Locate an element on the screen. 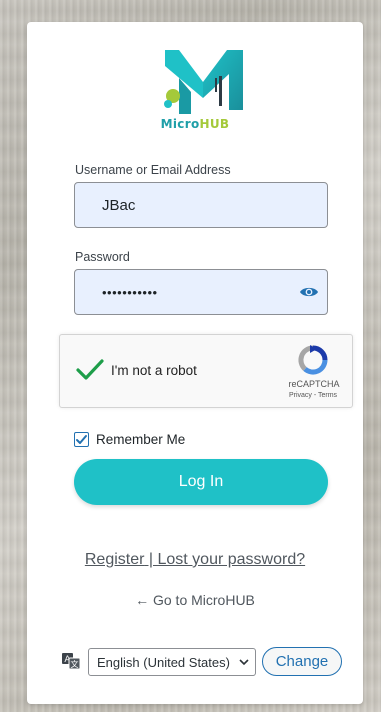  username-label: Username or Email Address is located at coordinates (153, 170).